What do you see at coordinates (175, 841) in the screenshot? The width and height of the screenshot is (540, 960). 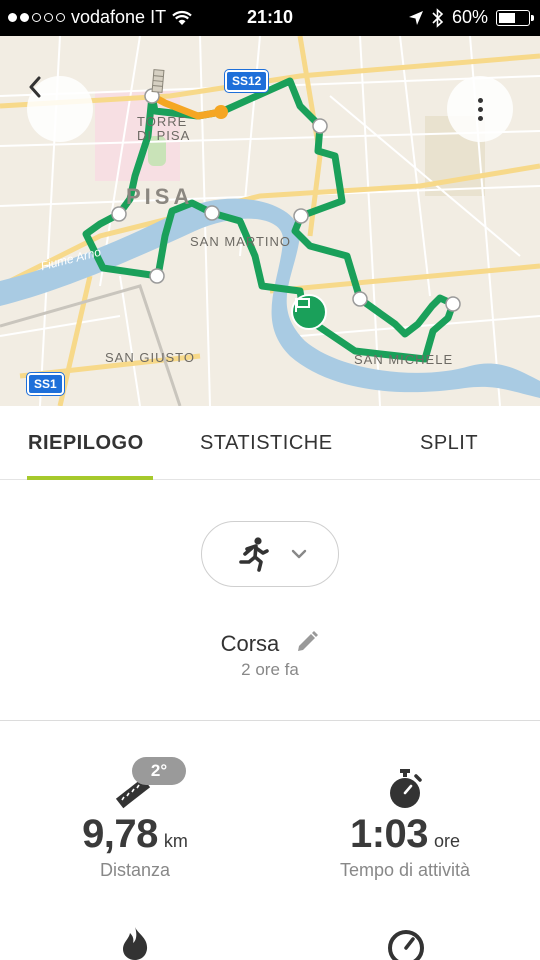 I see `distance-unit: km` at bounding box center [175, 841].